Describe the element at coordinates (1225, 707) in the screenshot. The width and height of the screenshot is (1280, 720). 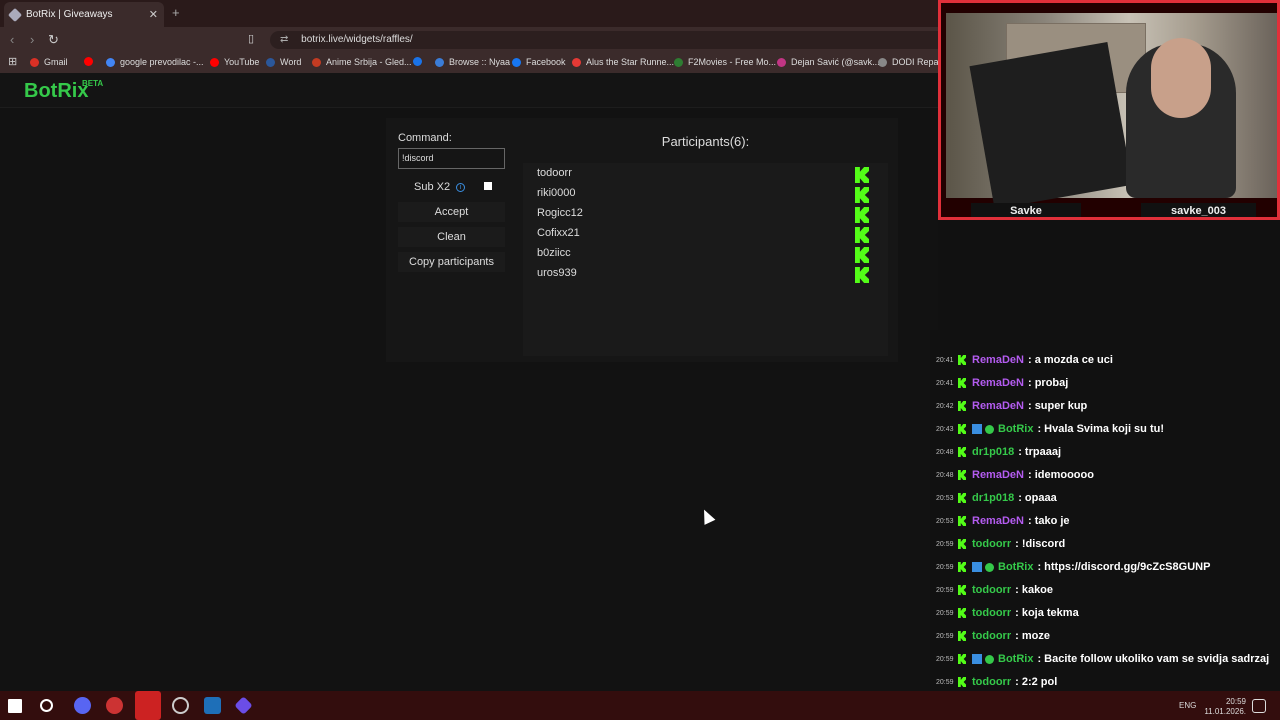
I see `clock: 20:59 11.01.2026.` at that location.